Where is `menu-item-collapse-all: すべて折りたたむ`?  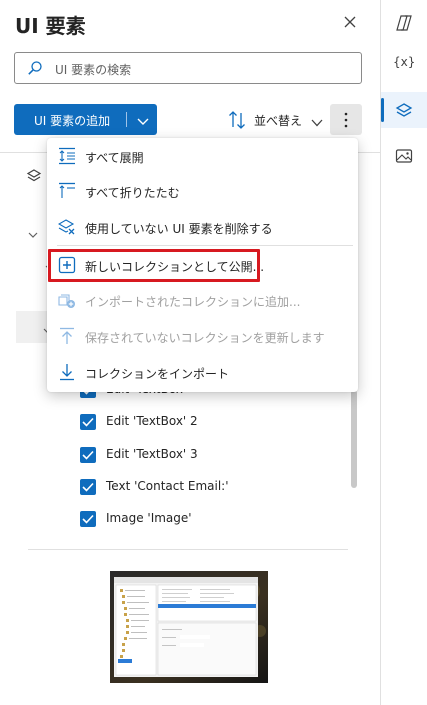 menu-item-collapse-all: すべて折りたたむ is located at coordinates (202, 191).